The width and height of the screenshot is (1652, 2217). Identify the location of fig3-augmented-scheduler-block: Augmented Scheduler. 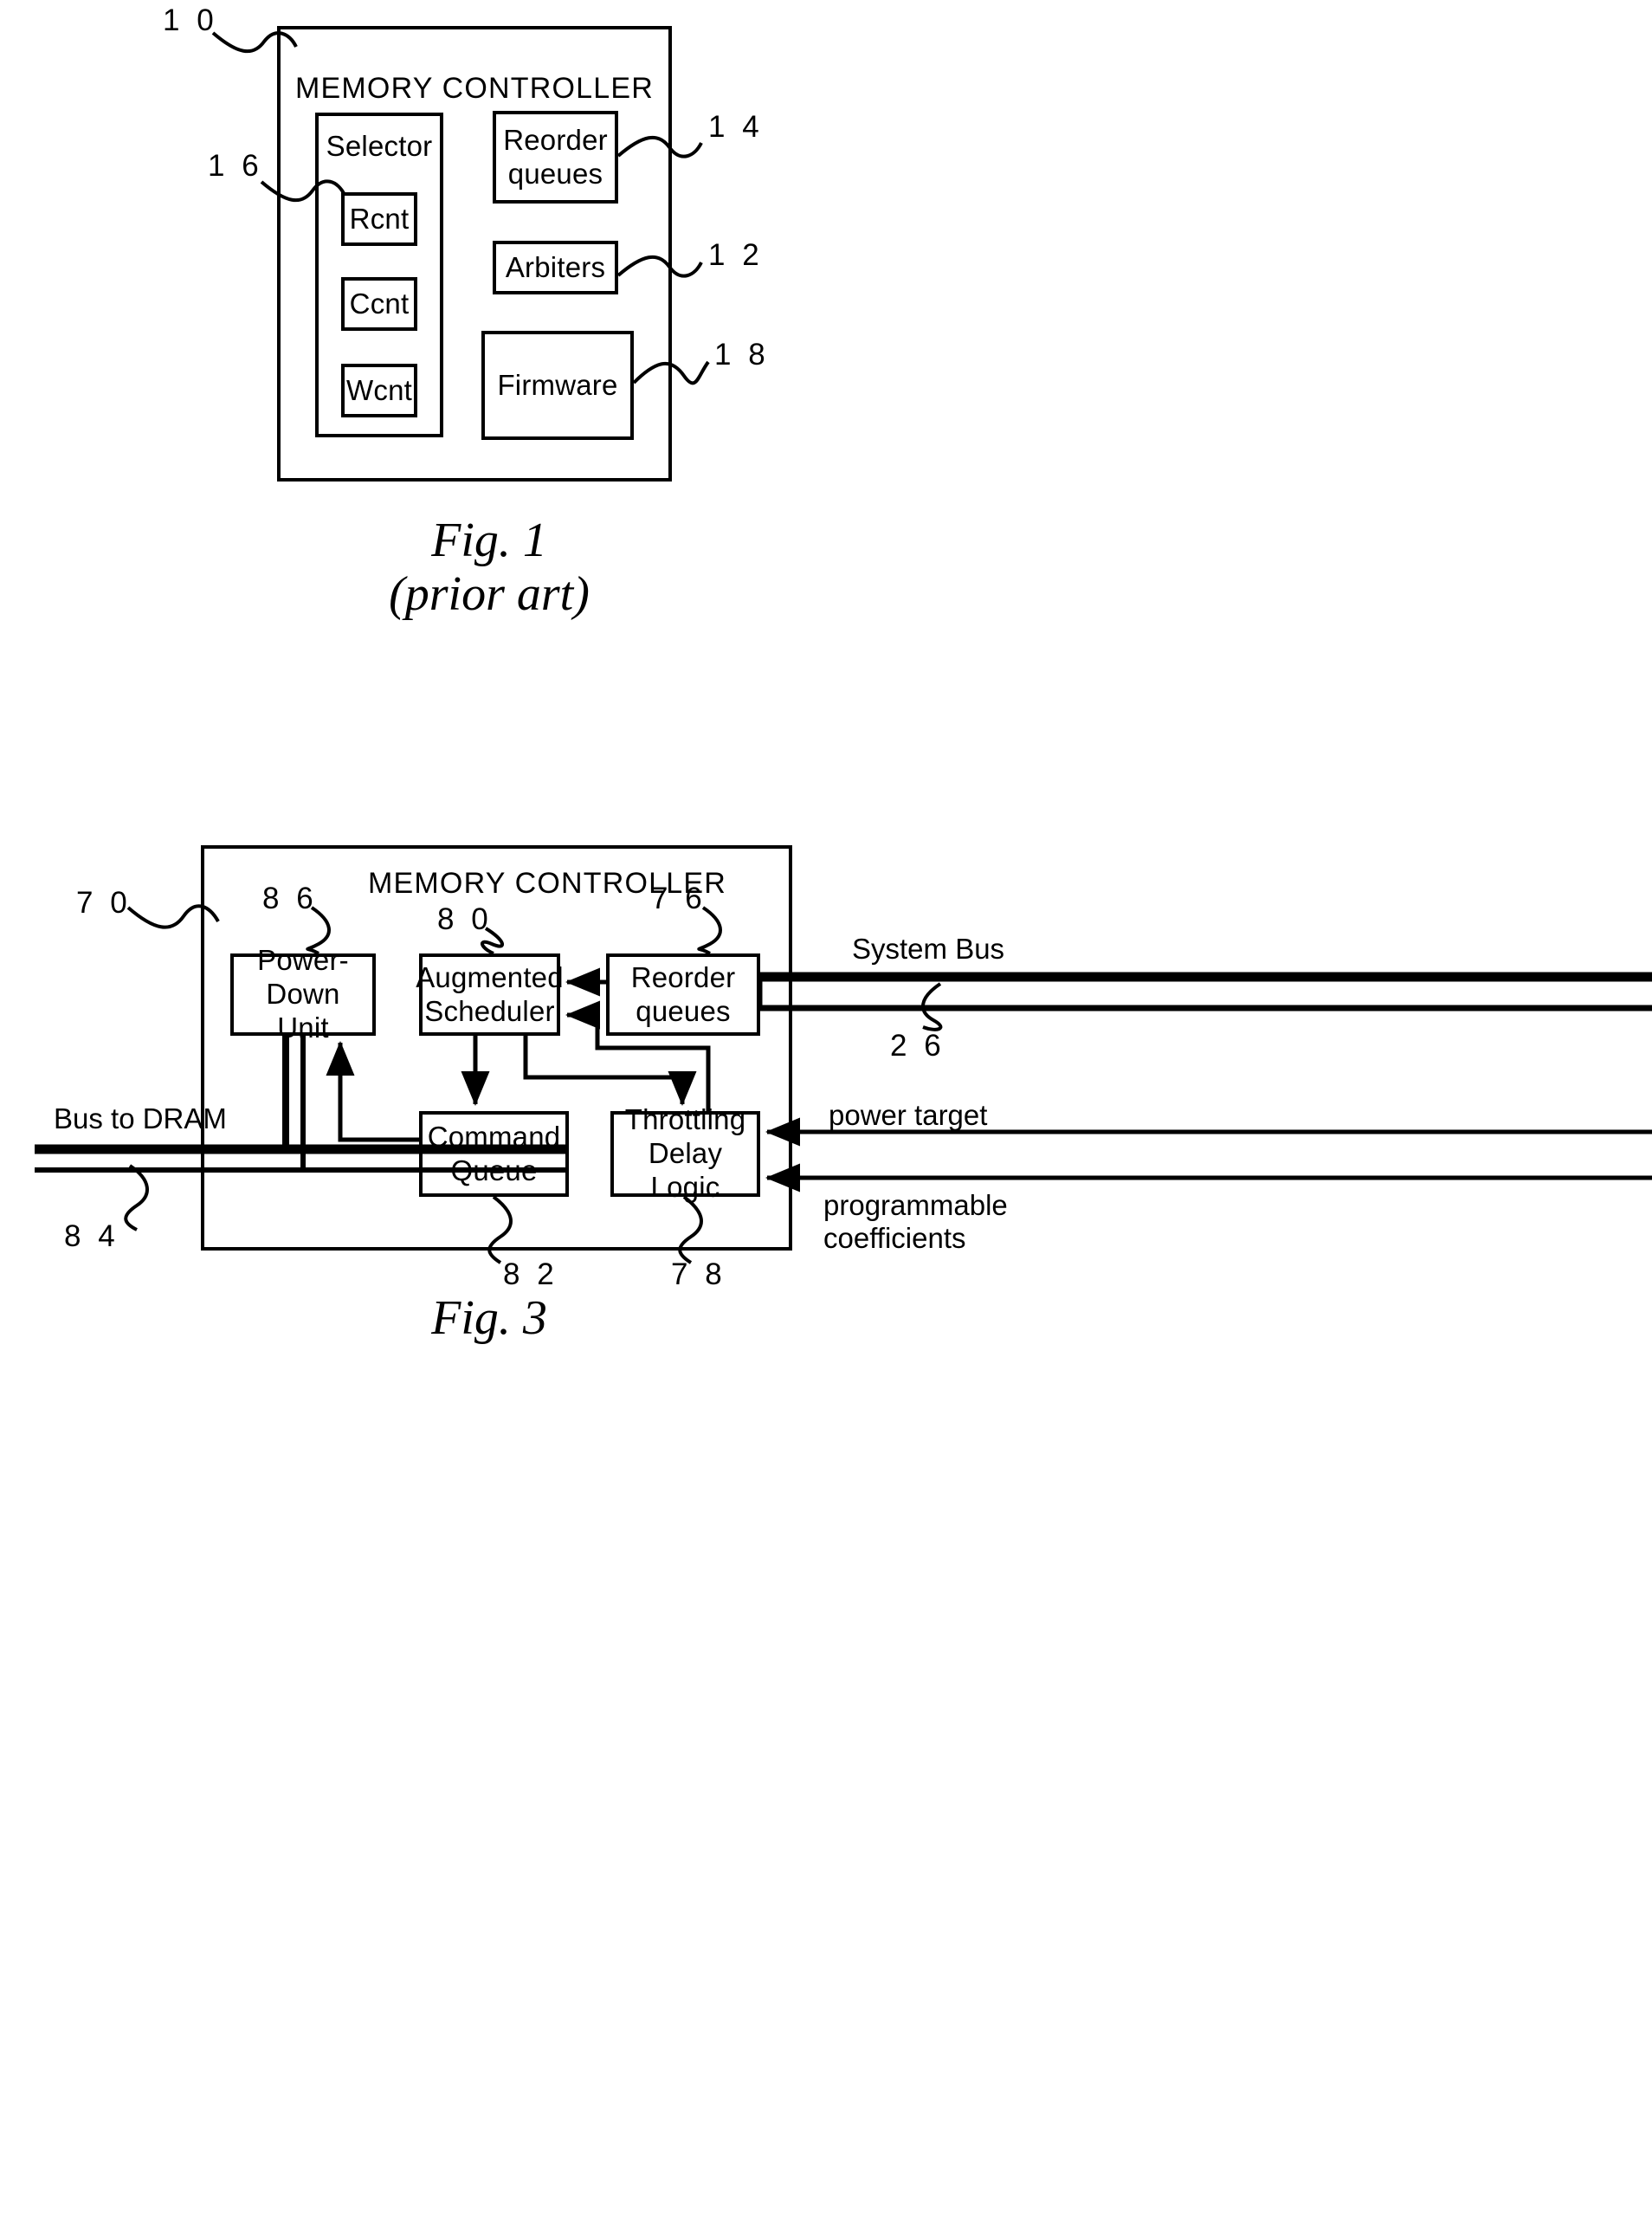
(490, 994).